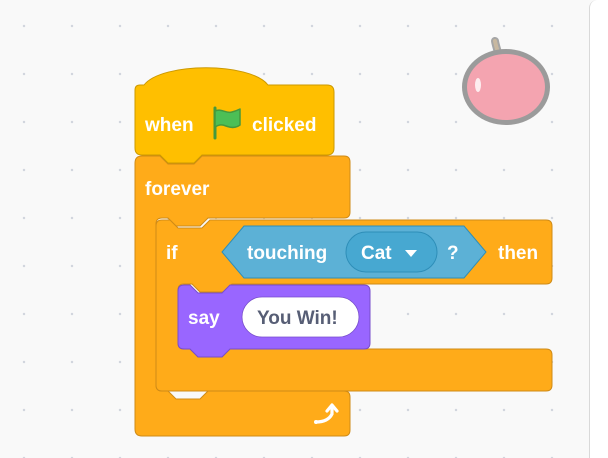  Describe the element at coordinates (172, 253) in the screenshot. I see `if-label: if` at that location.